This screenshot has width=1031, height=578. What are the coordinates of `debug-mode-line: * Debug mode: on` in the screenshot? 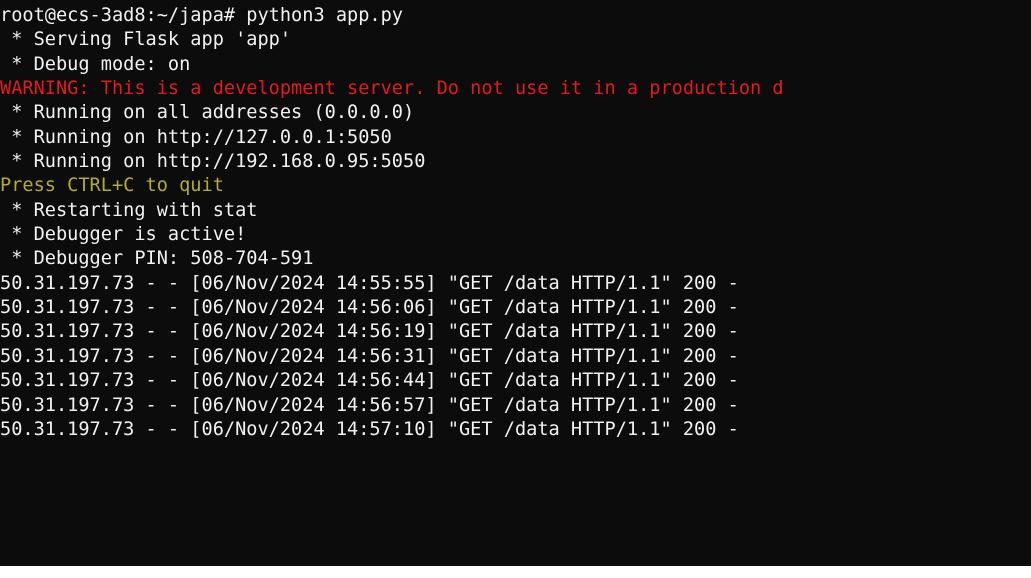 It's located at (95, 64).